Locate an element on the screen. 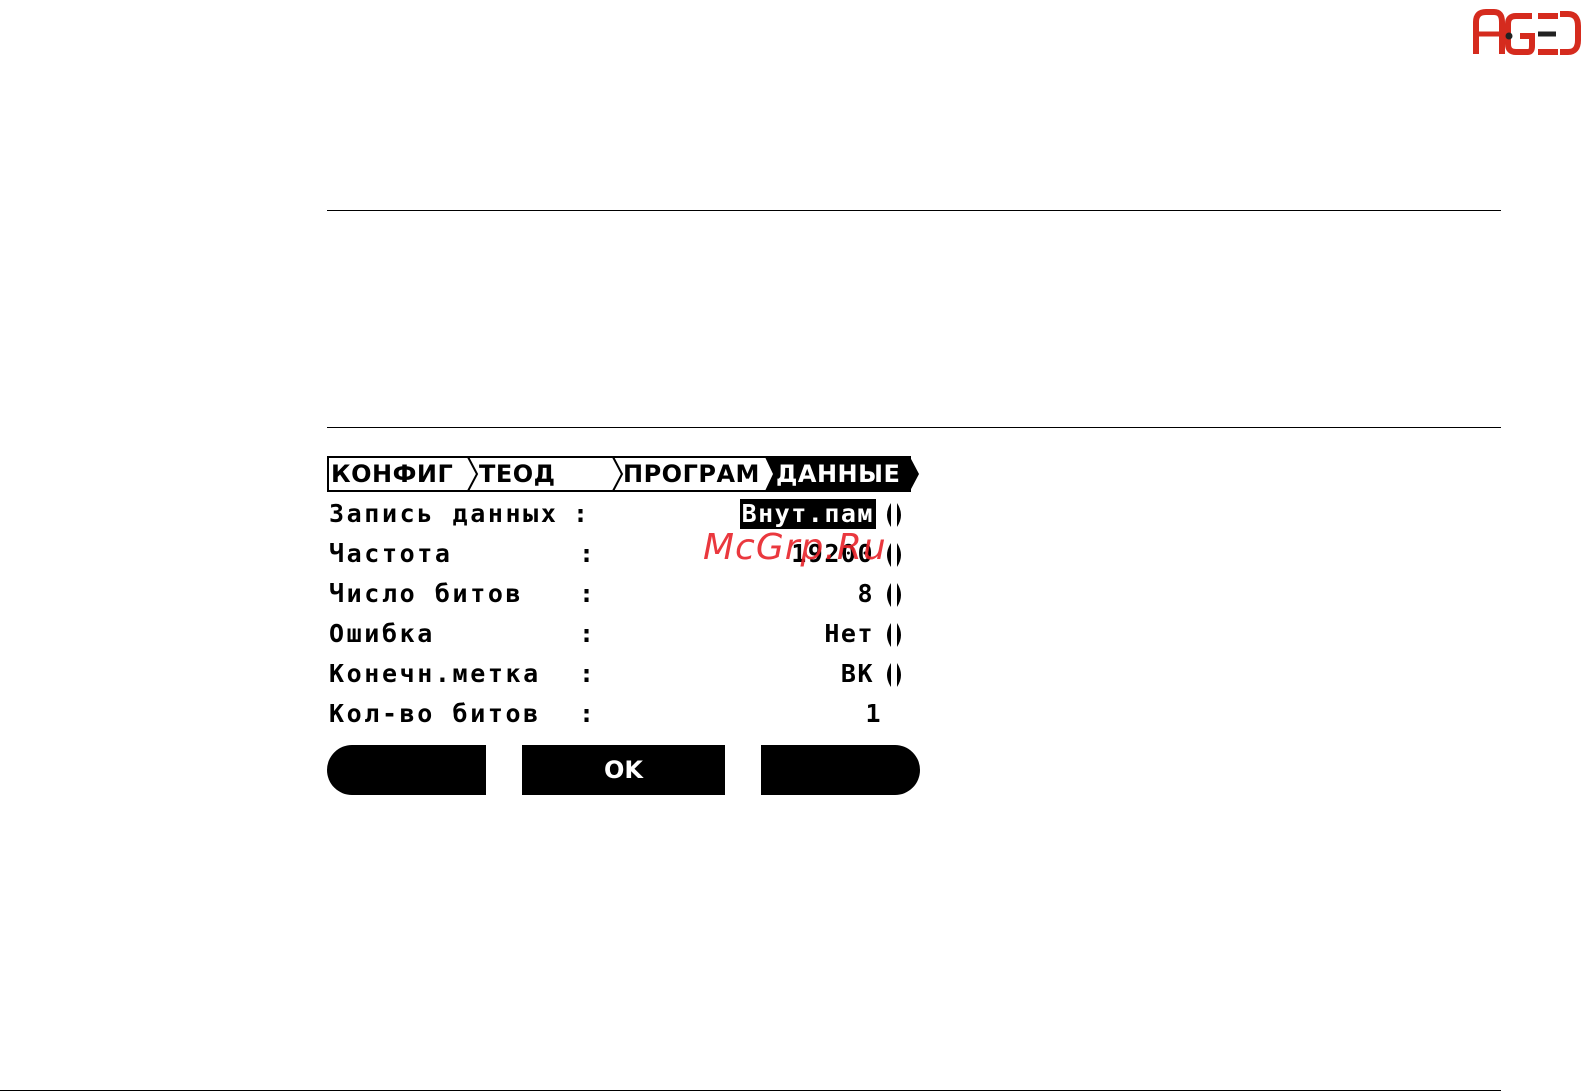 The height and width of the screenshot is (1091, 1592). section-divider is located at coordinates (914, 427).